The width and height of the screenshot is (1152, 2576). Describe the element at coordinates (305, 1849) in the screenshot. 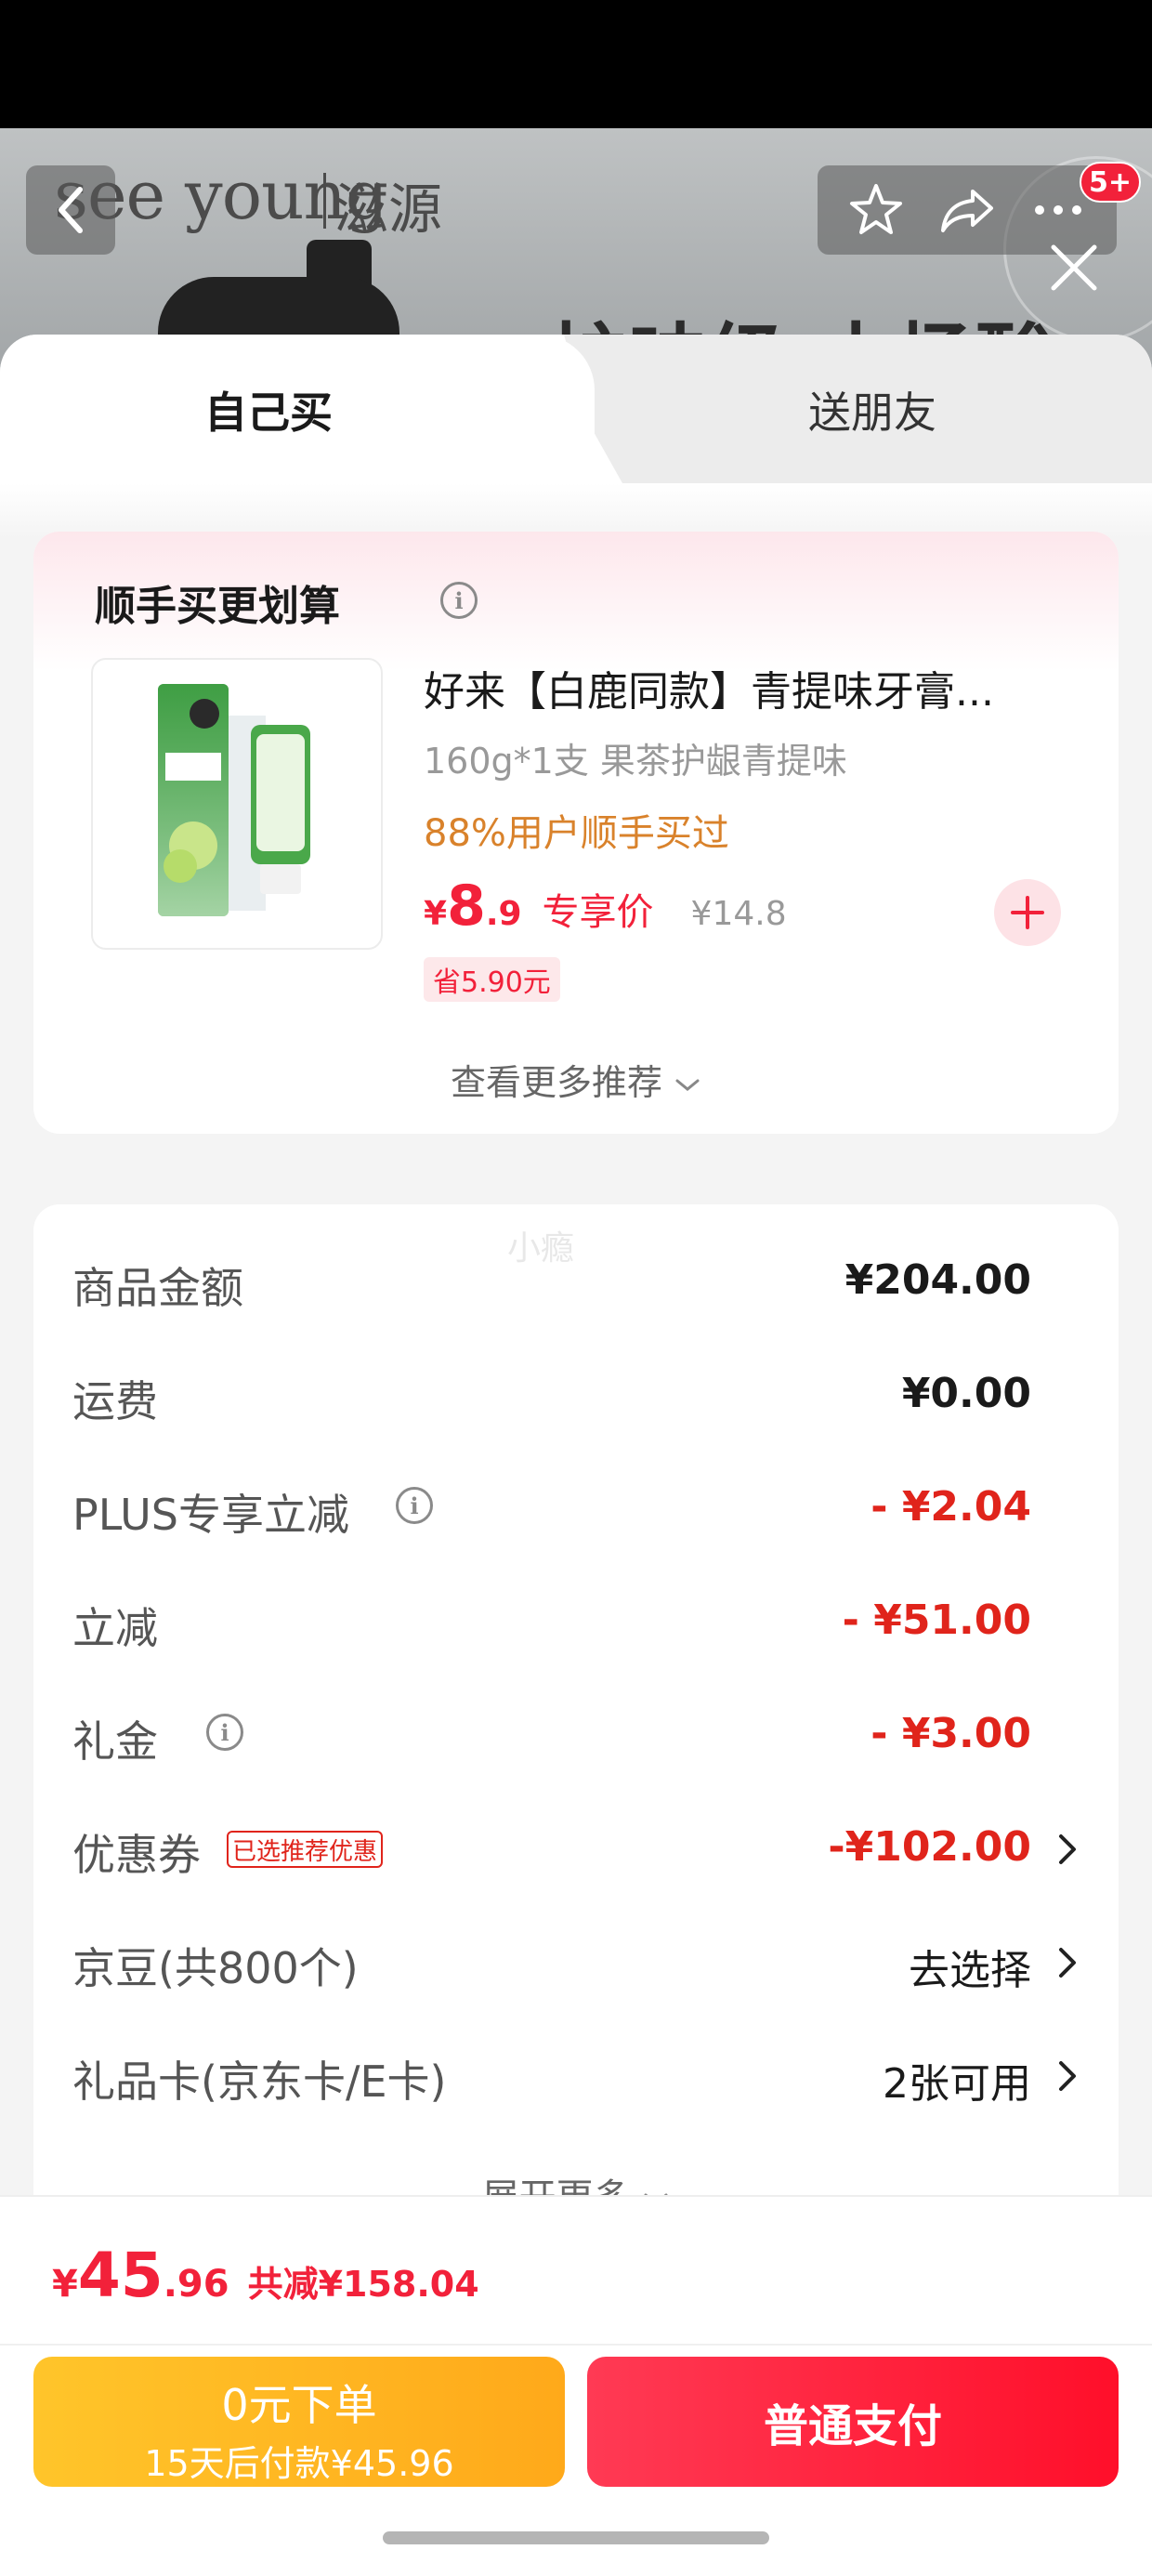

I see `coupon-selected-tag: 已选推荐优惠` at that location.